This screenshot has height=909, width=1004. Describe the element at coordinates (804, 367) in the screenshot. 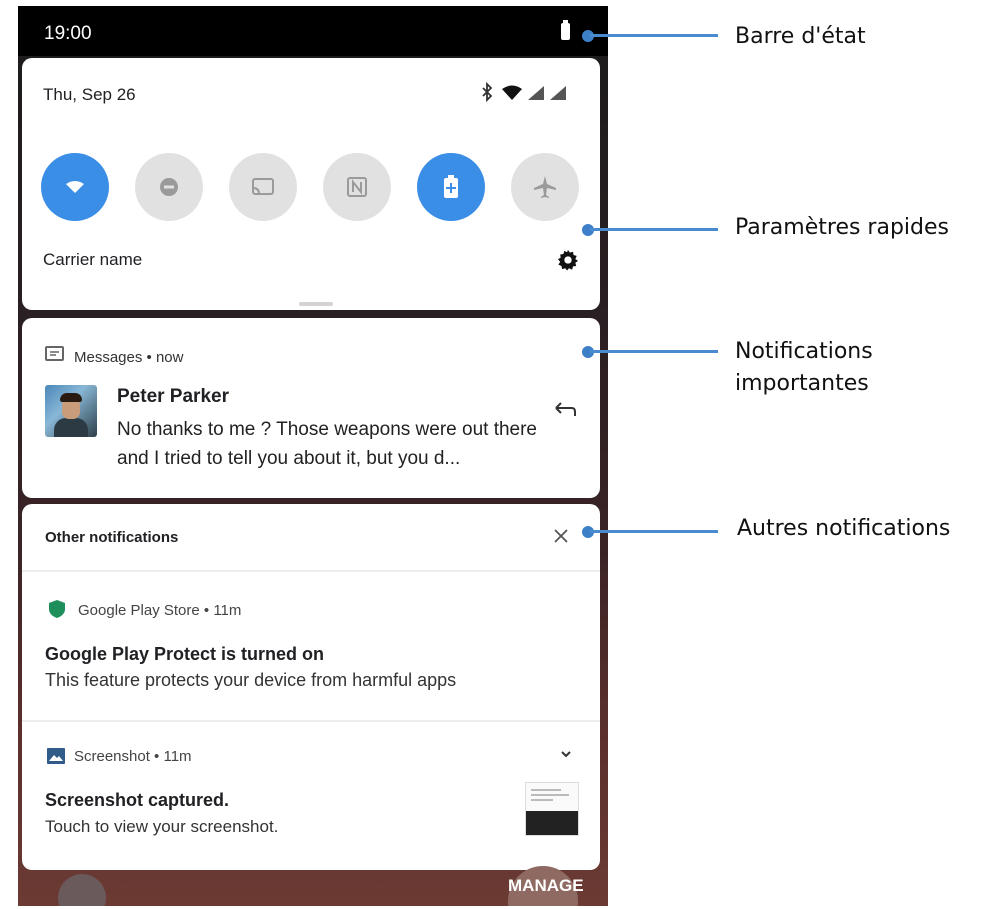

I see `callout-important-notifications: Notifications importantes` at that location.